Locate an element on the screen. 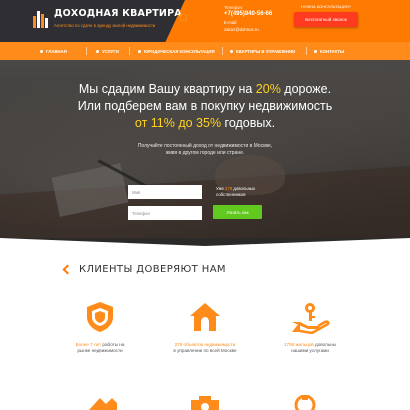  shield-icon is located at coordinates (100, 317).